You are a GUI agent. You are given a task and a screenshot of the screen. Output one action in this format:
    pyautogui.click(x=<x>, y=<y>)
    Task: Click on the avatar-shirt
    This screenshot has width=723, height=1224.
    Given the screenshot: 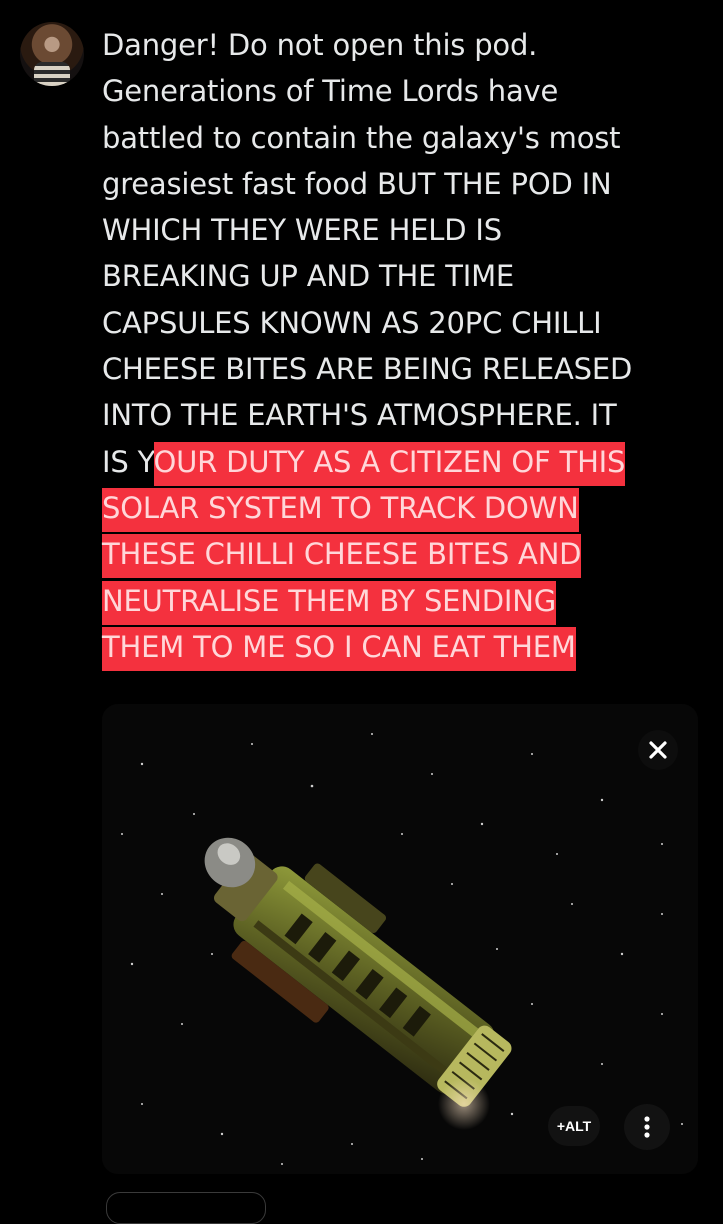 What is the action you would take?
    pyautogui.click(x=52, y=74)
    